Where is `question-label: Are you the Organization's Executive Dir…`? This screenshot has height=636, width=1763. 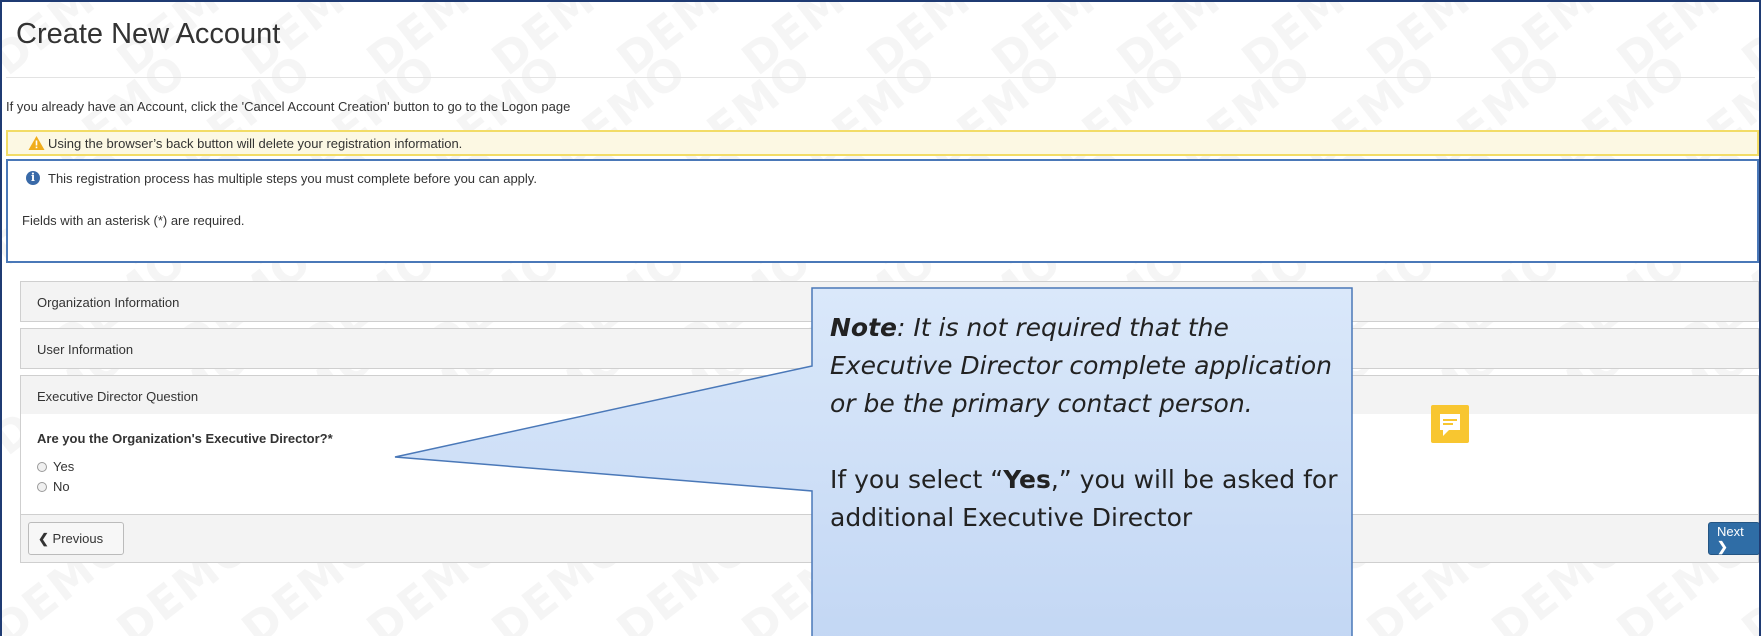 question-label: Are you the Organization's Executive Dir… is located at coordinates (185, 438).